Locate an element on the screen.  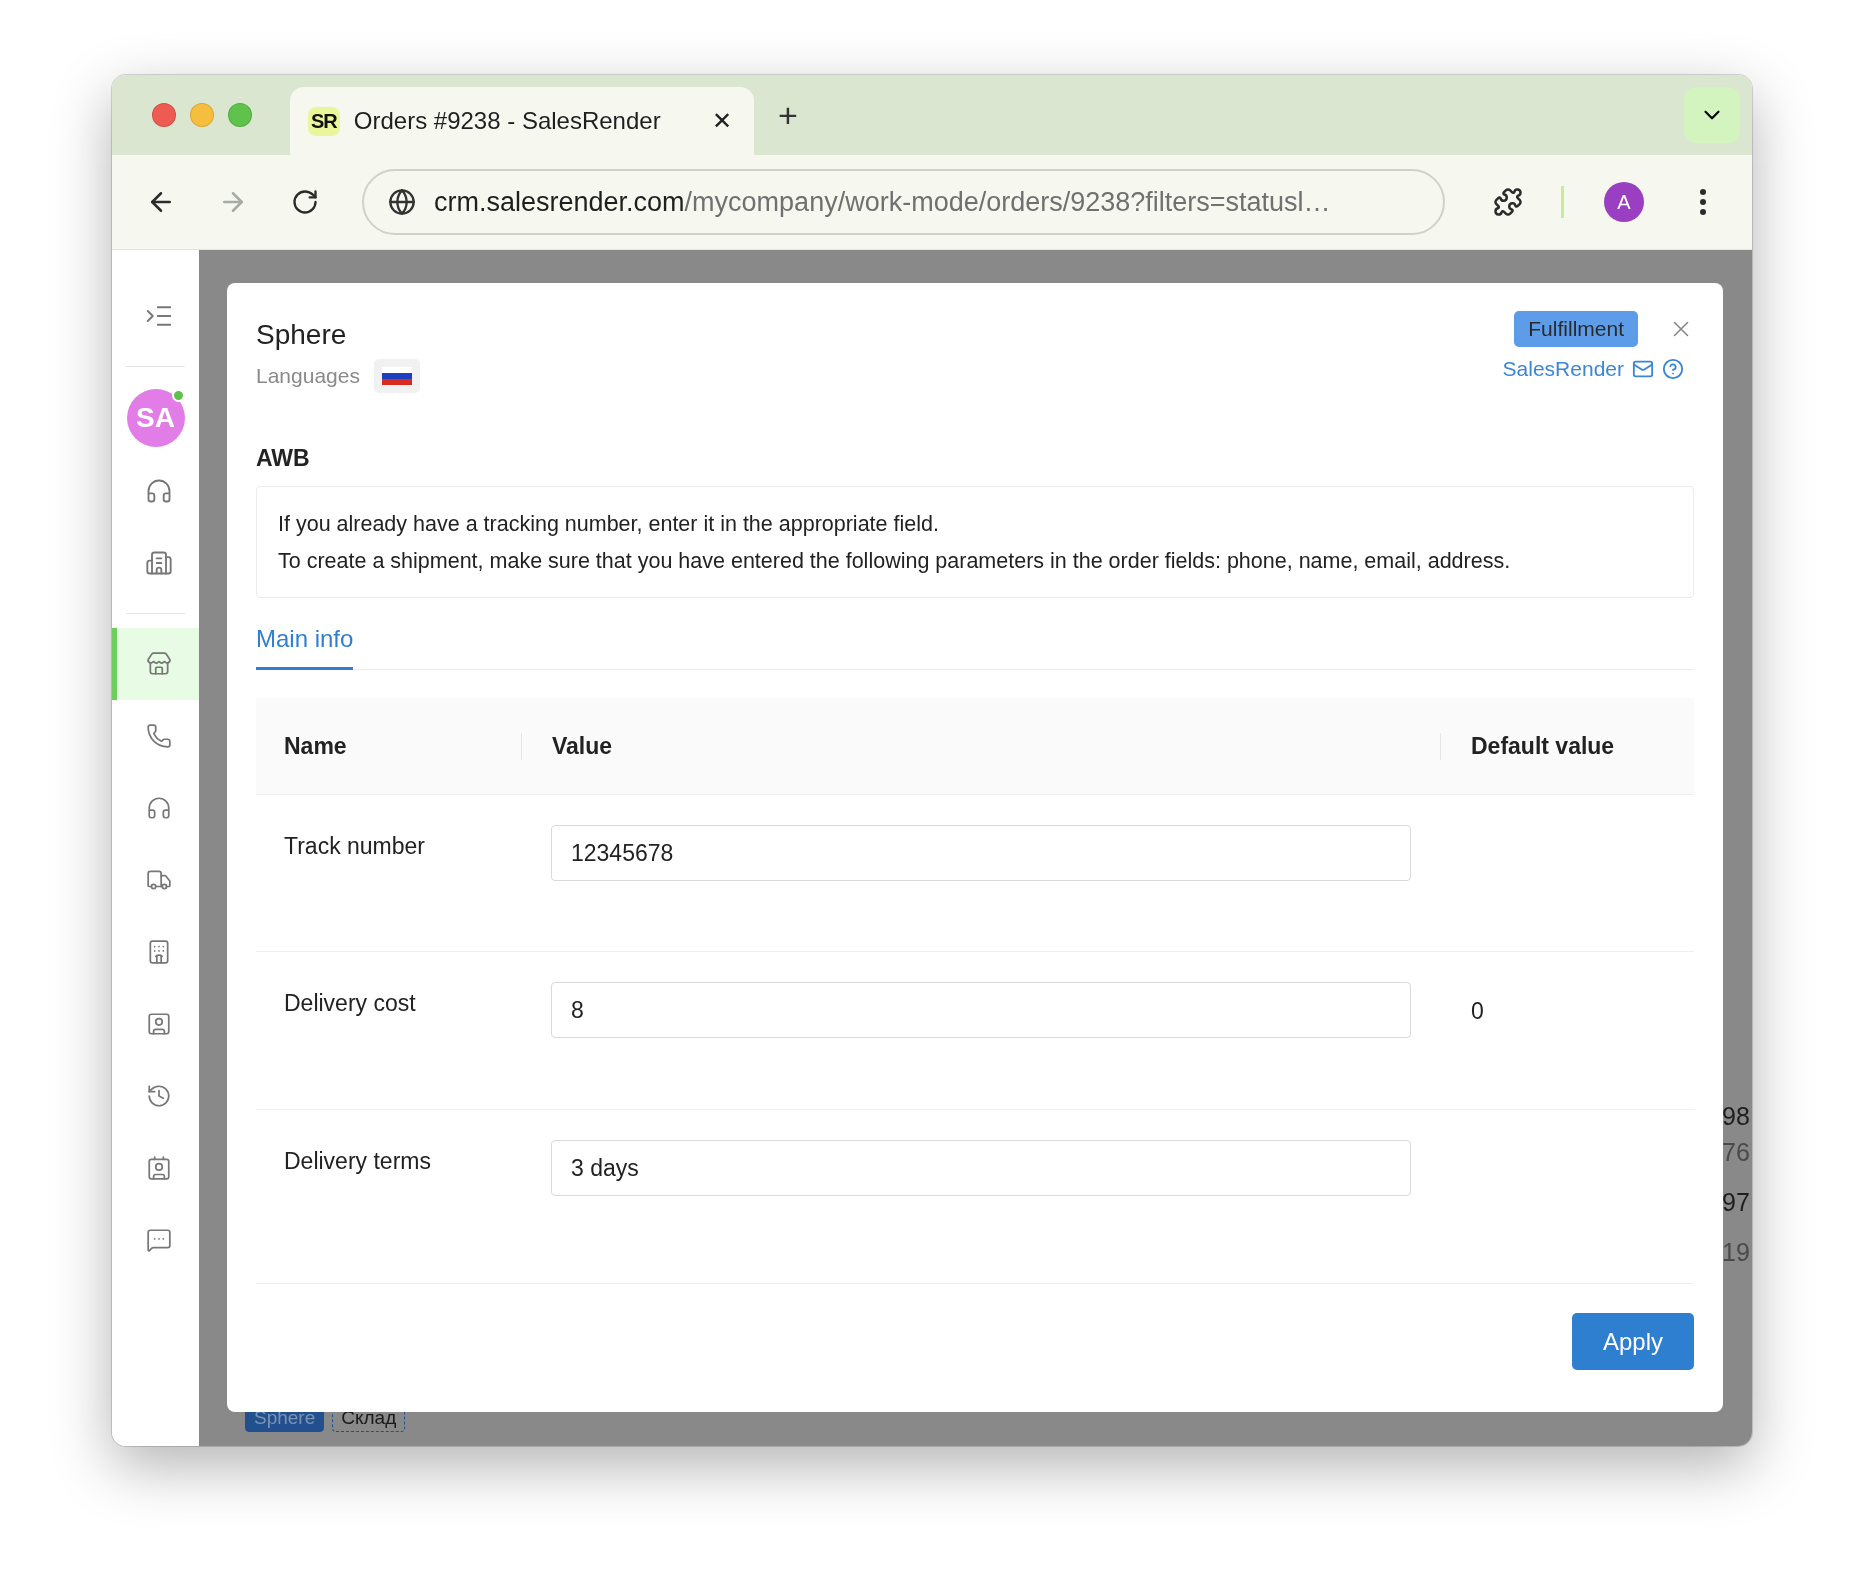
store-button is located at coordinates (155, 664).